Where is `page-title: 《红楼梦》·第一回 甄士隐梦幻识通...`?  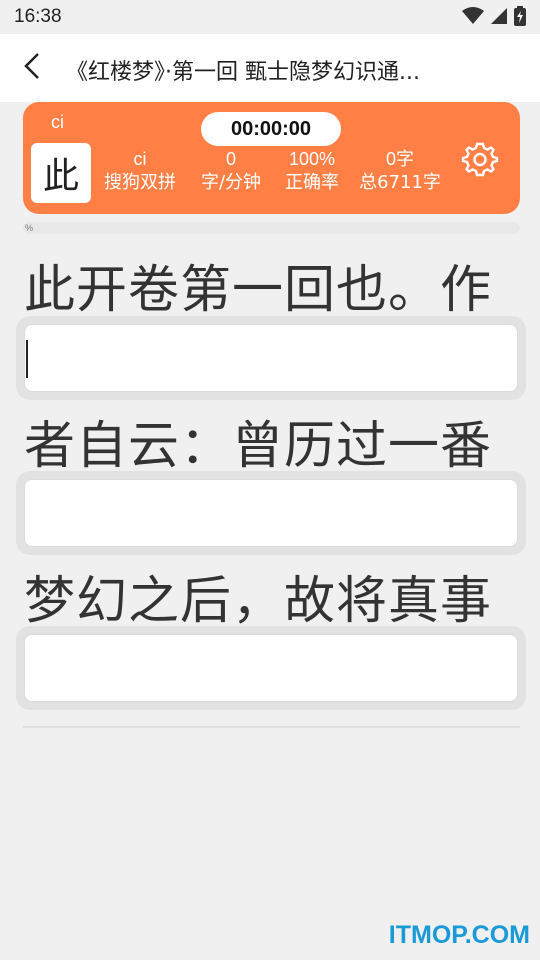
page-title: 《红楼梦》·第一回 甄士隐梦幻识通... is located at coordinates (243, 72).